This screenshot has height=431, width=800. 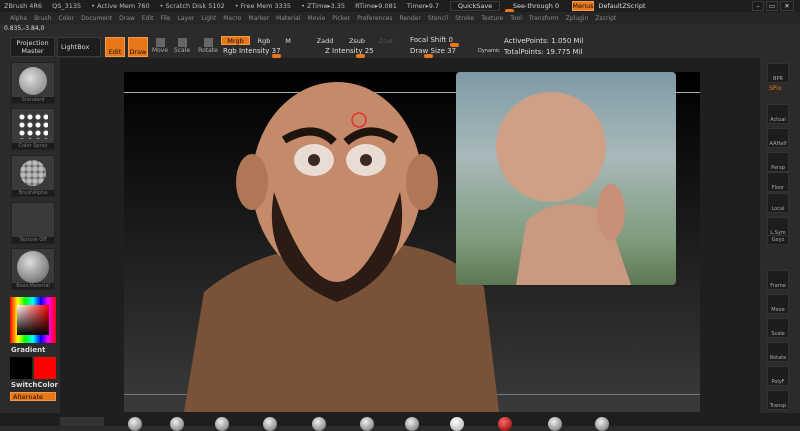 What do you see at coordinates (33, 129) in the screenshot?
I see `stroke-thumbnail: Color Spray` at bounding box center [33, 129].